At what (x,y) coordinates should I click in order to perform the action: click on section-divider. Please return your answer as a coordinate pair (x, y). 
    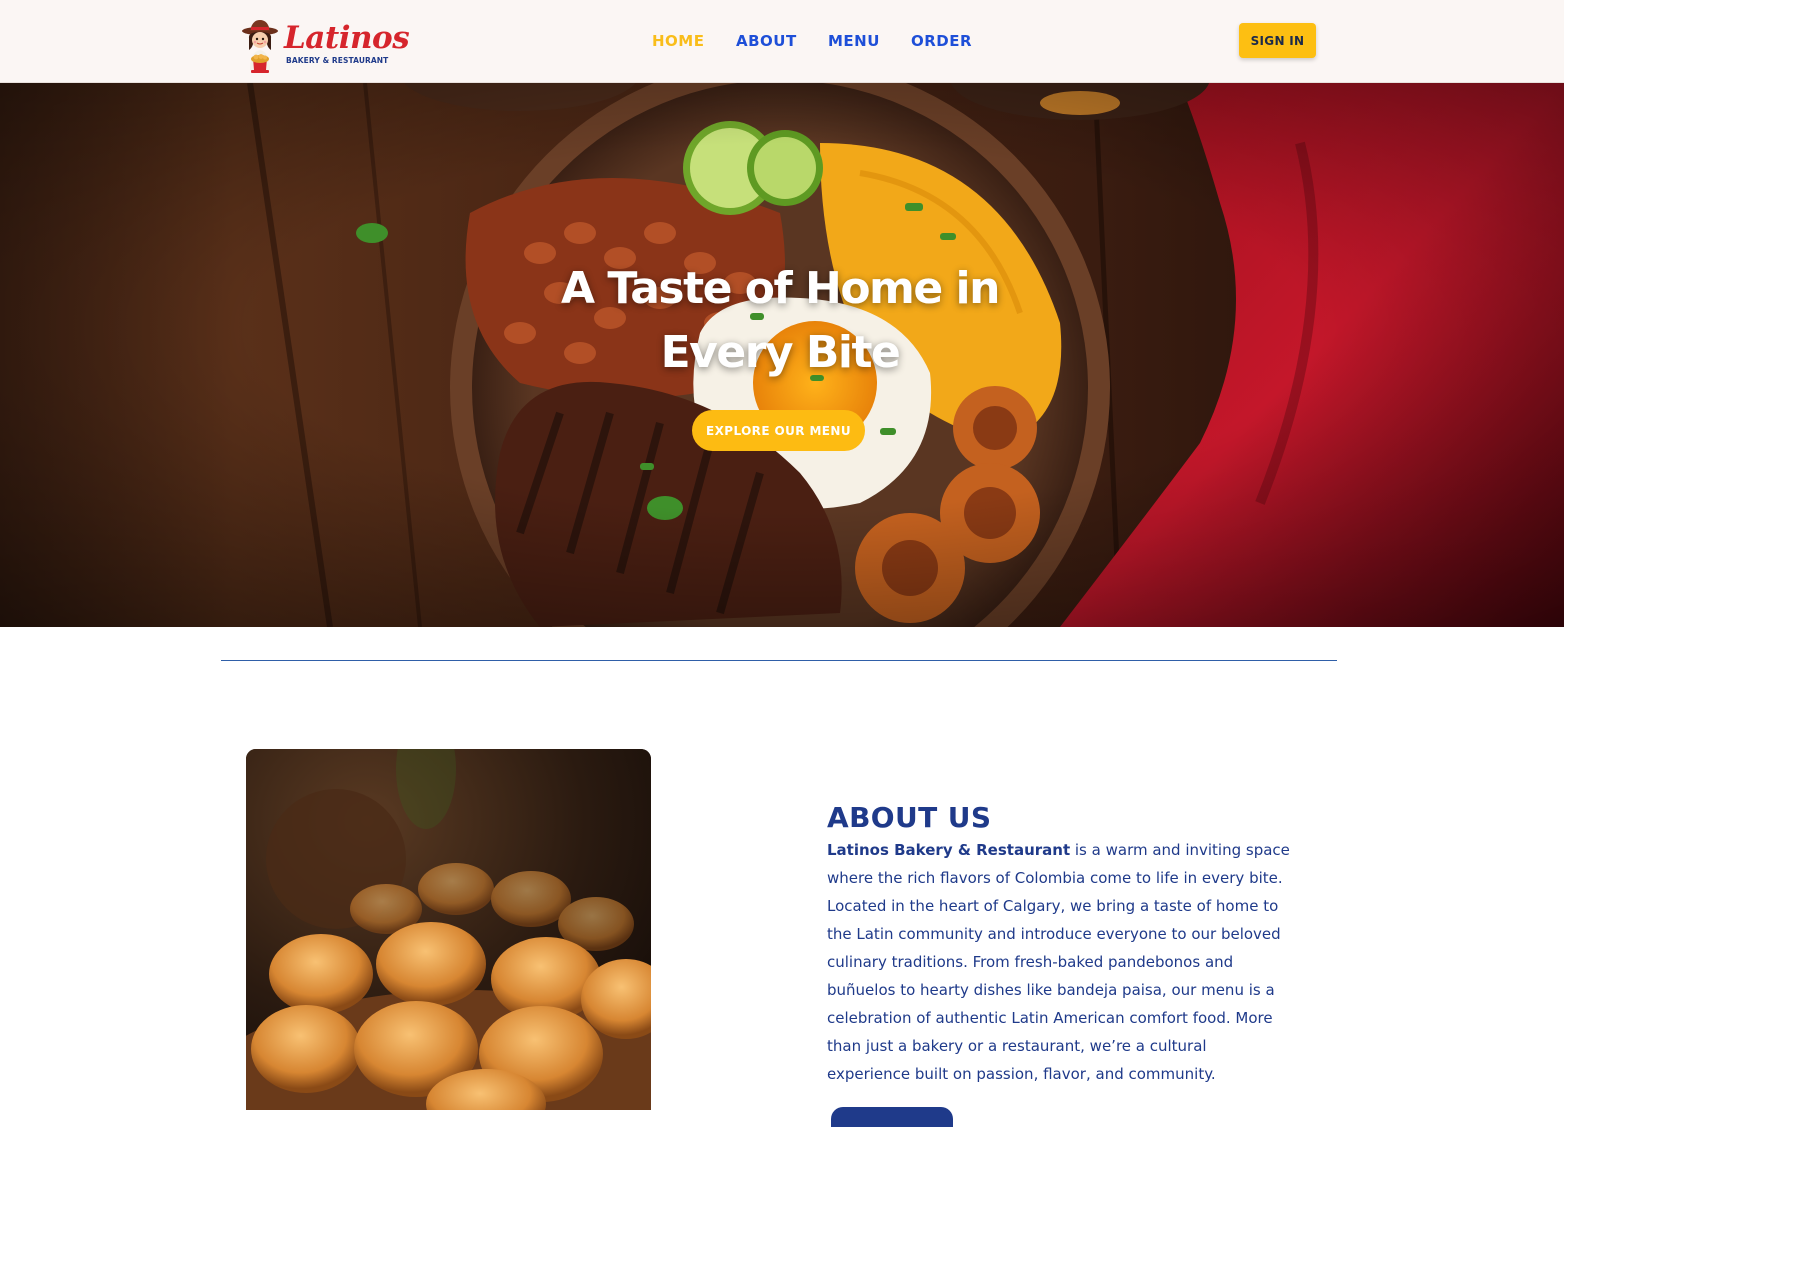
    Looking at the image, I should click on (779, 660).